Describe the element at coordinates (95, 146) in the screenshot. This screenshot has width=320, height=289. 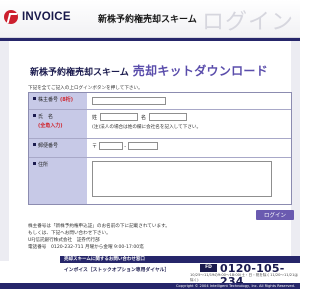
I see `postal-mark: 〒` at that location.